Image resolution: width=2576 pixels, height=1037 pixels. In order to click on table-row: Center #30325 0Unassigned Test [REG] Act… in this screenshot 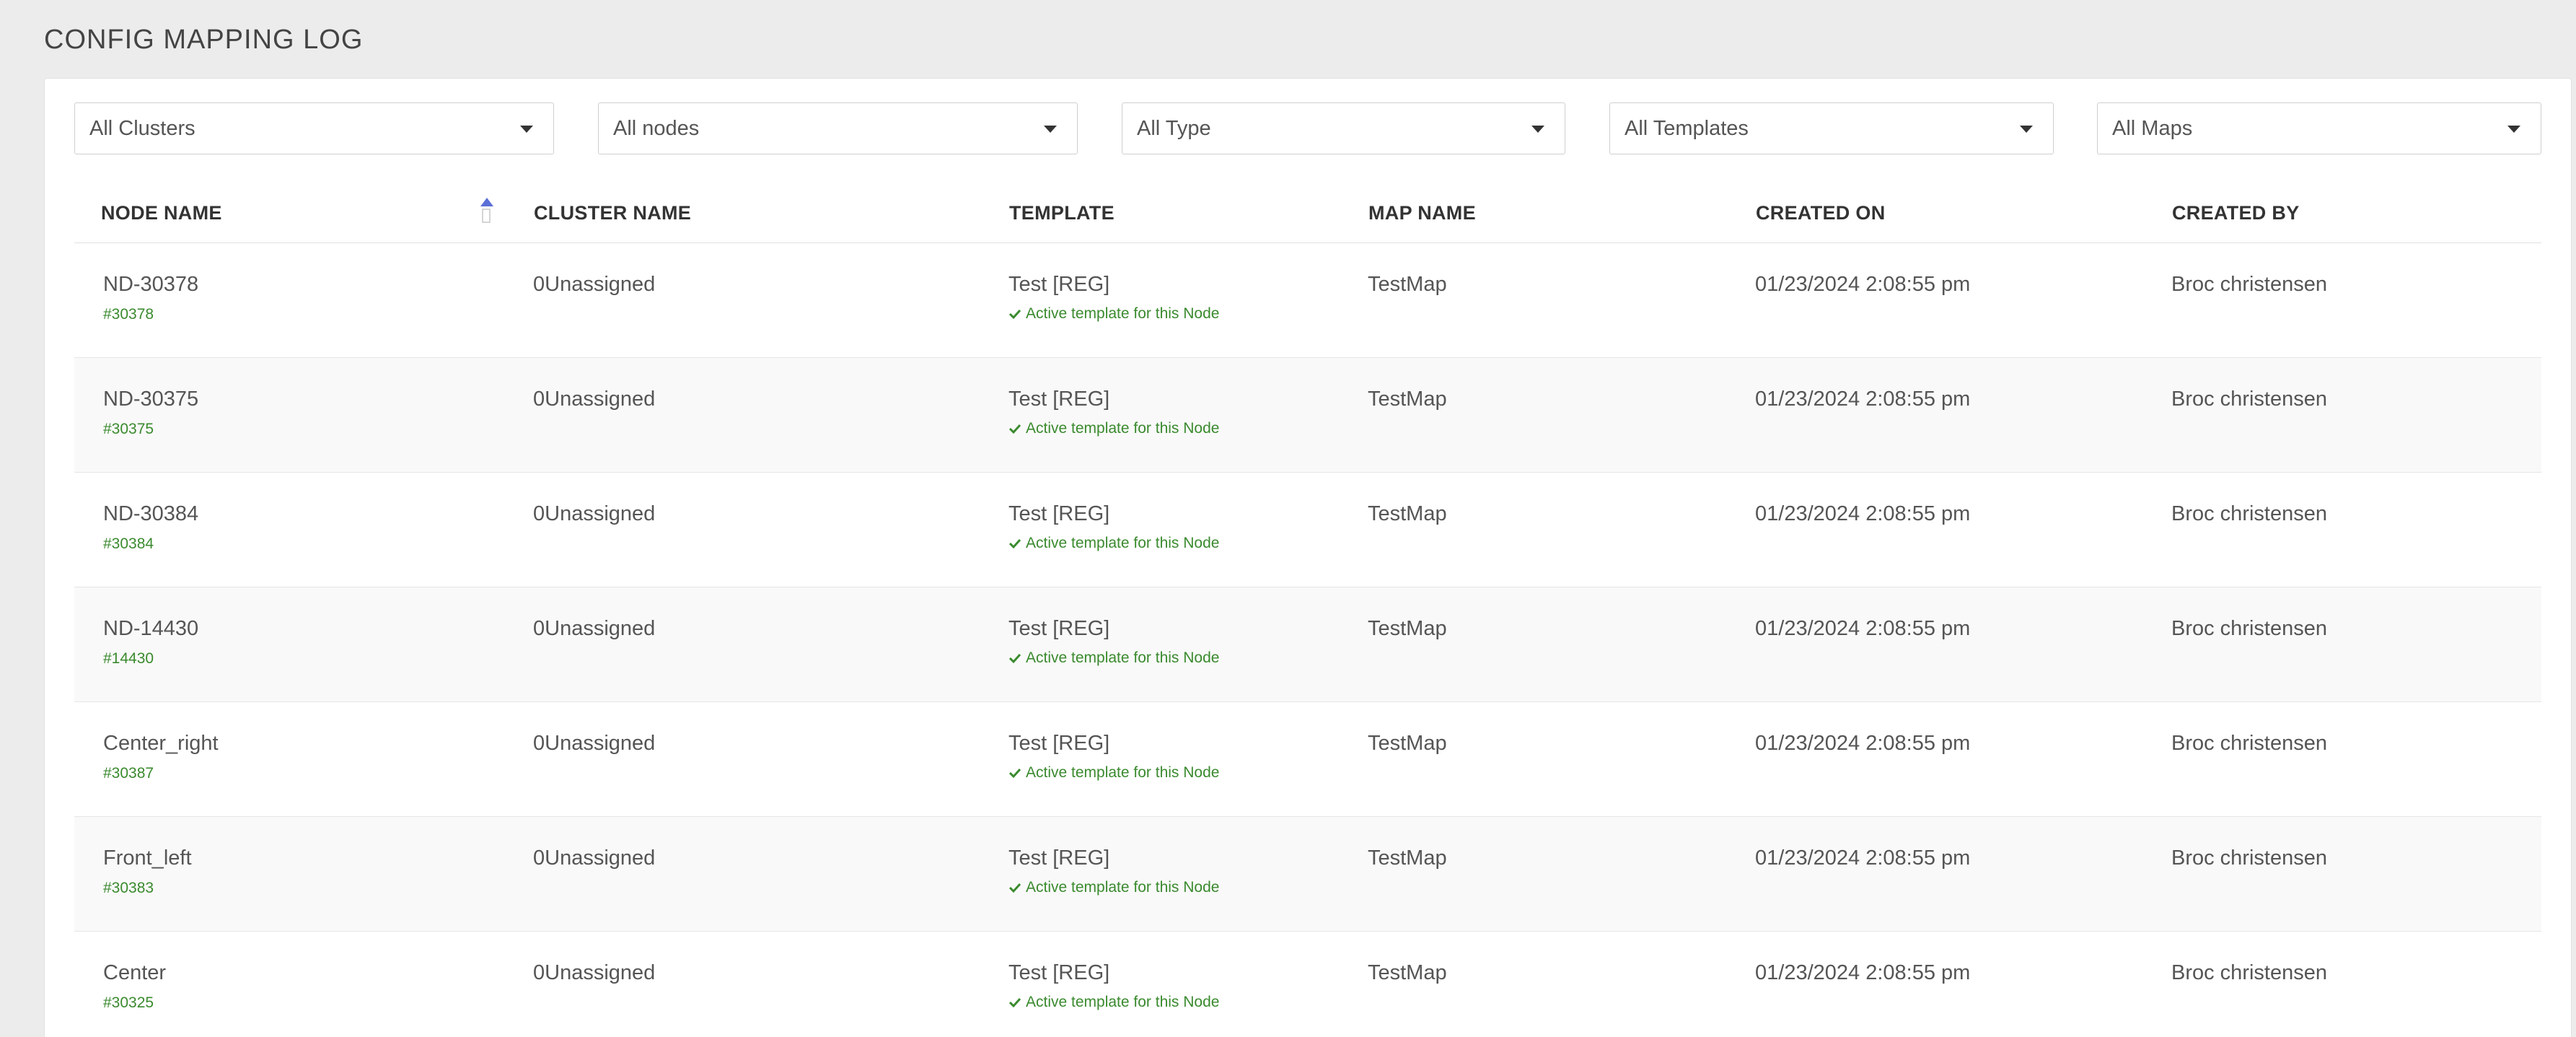, I will do `click(1307, 984)`.